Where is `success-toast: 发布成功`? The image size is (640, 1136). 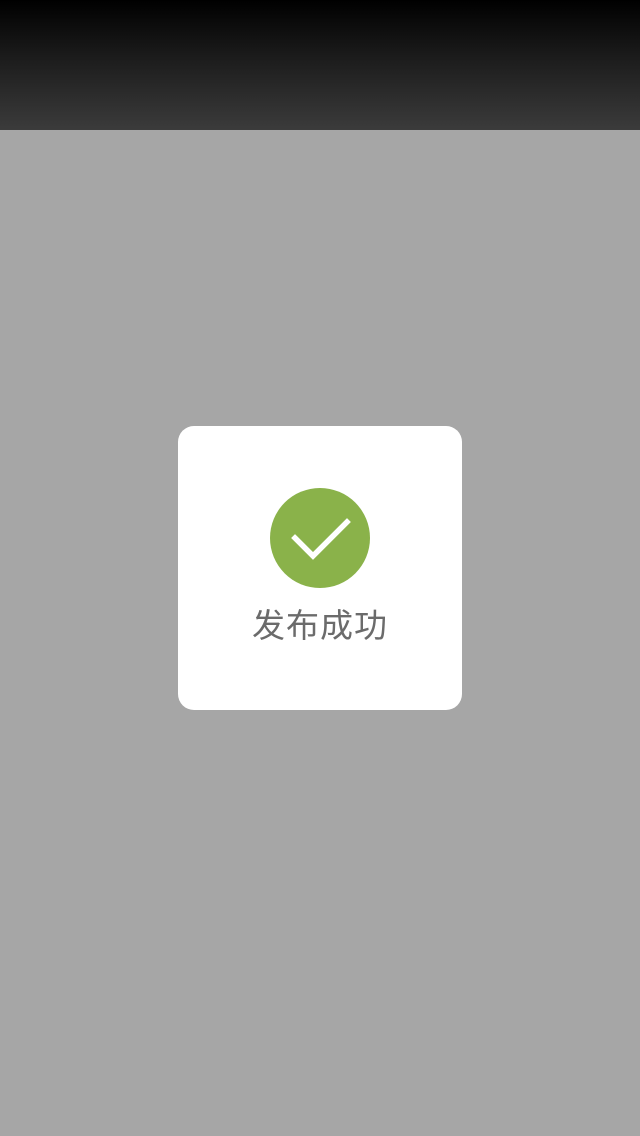
success-toast: 发布成功 is located at coordinates (320, 568).